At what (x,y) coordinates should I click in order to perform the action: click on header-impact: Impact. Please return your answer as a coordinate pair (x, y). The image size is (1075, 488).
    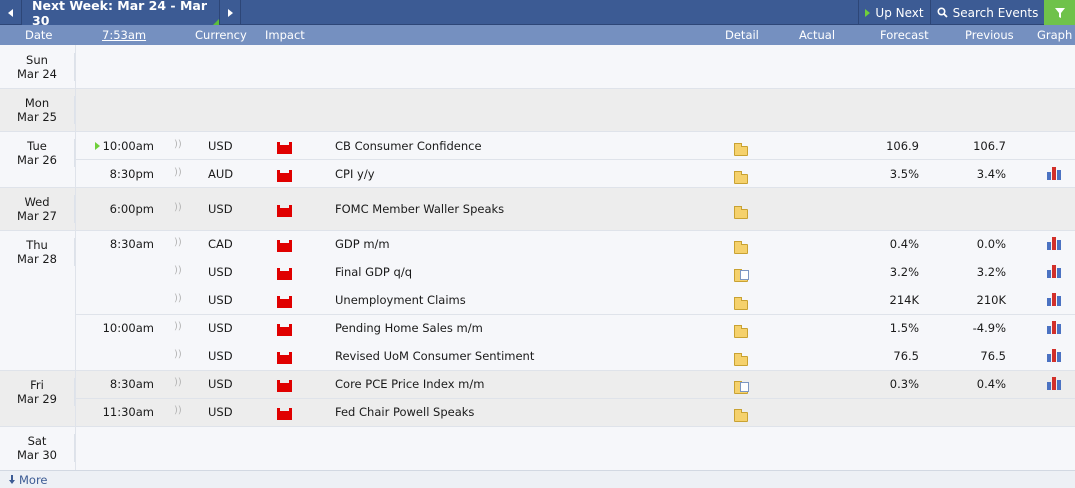
    Looking at the image, I should click on (285, 35).